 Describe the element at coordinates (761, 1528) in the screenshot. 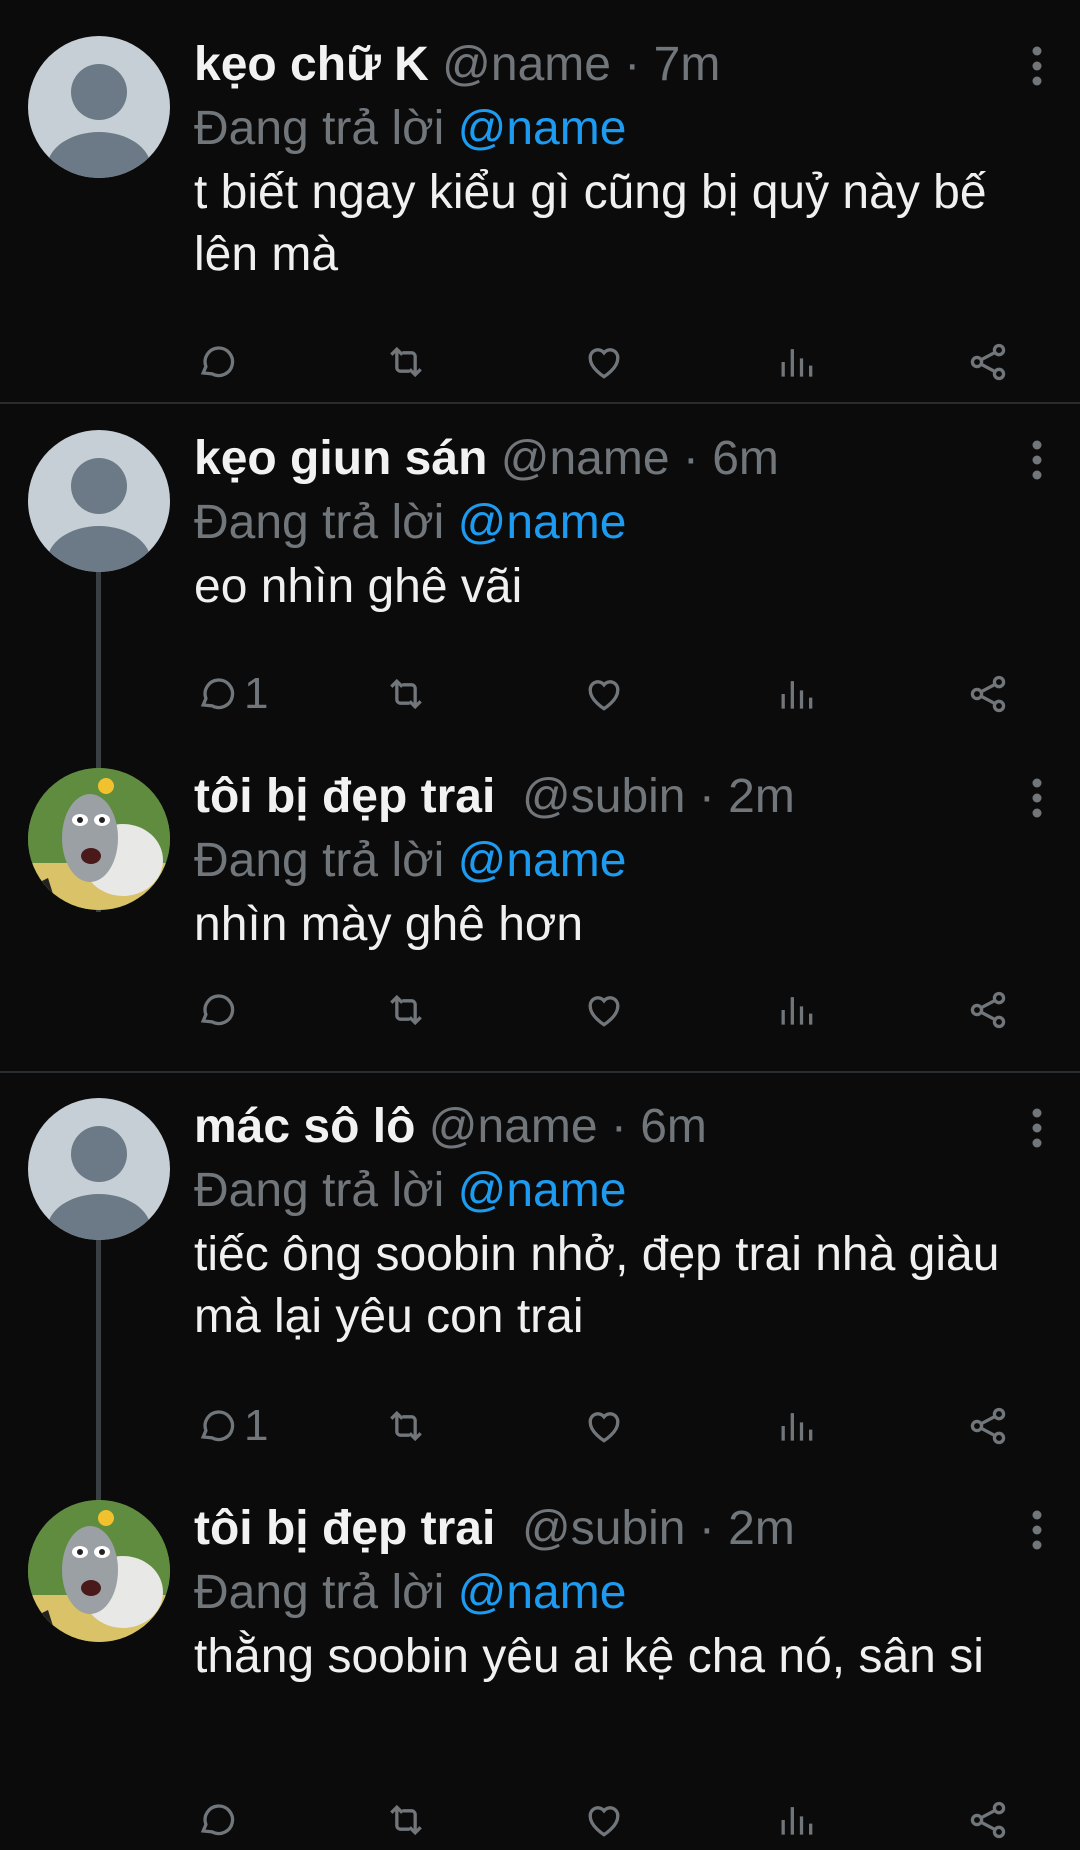

I see `timestamp: 2m` at that location.